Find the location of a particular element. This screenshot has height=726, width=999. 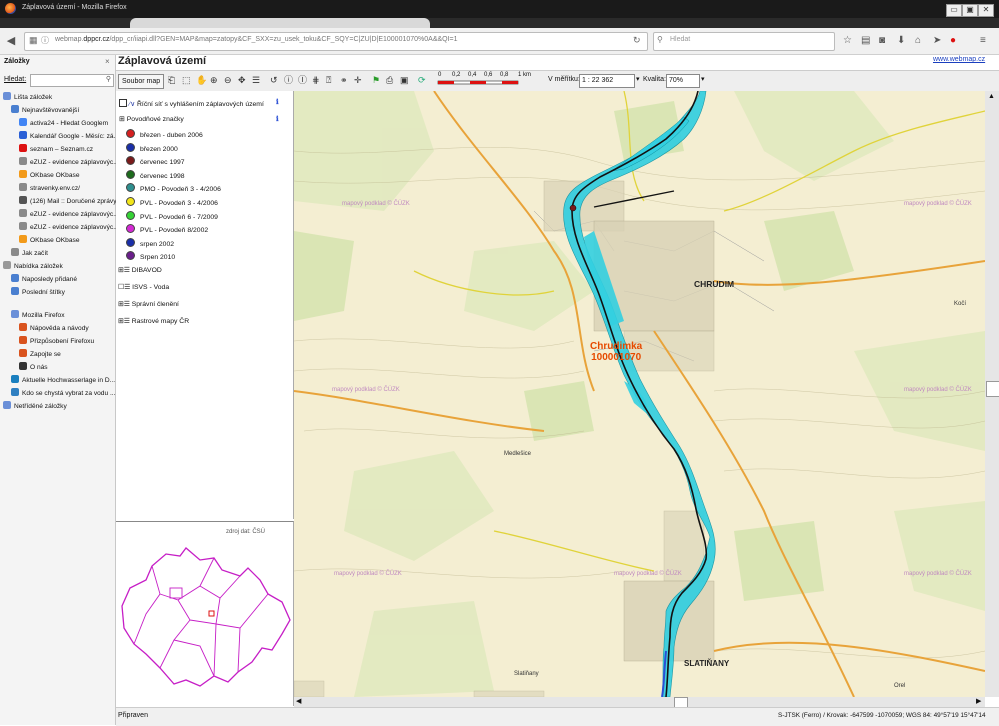

download-icon: ⬇ is located at coordinates (901, 40).